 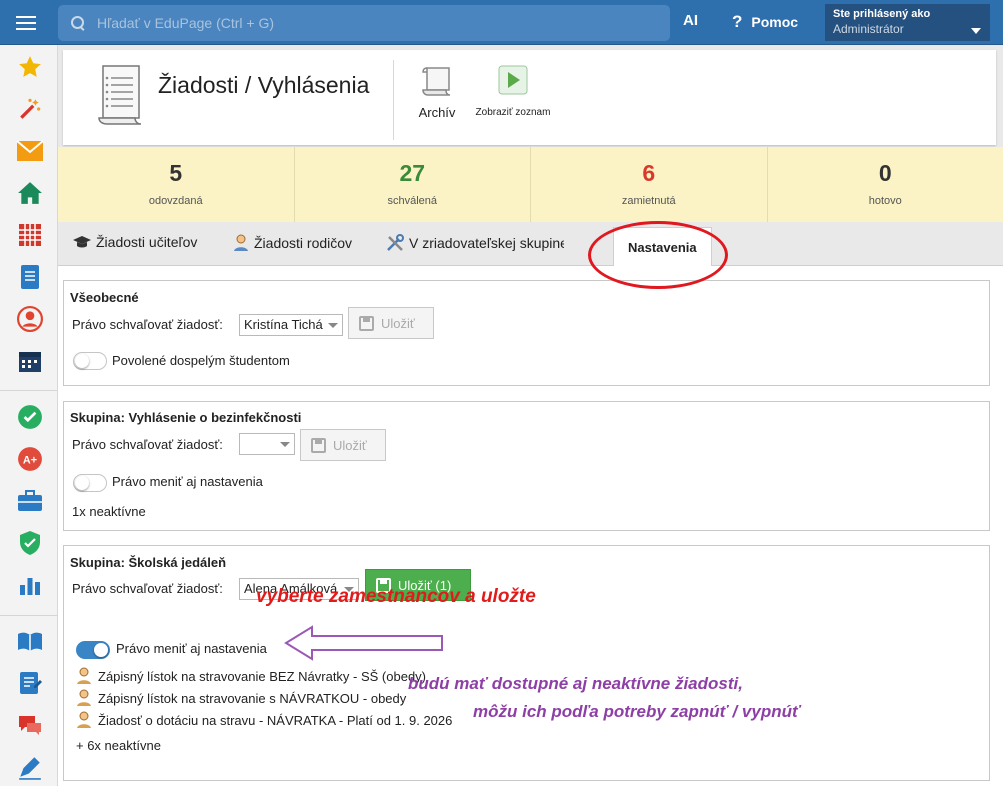 What do you see at coordinates (283, 324) in the screenshot?
I see `approver-value: Kristína Tichá` at bounding box center [283, 324].